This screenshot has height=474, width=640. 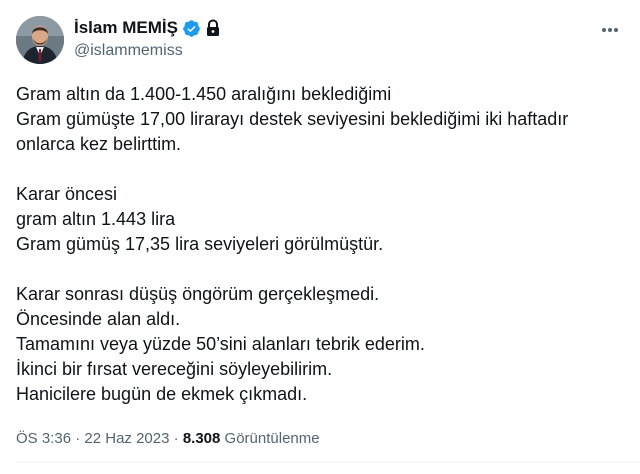 What do you see at coordinates (98, 319) in the screenshot?
I see `tweet-text-line: Öncesinde alan aldı.` at bounding box center [98, 319].